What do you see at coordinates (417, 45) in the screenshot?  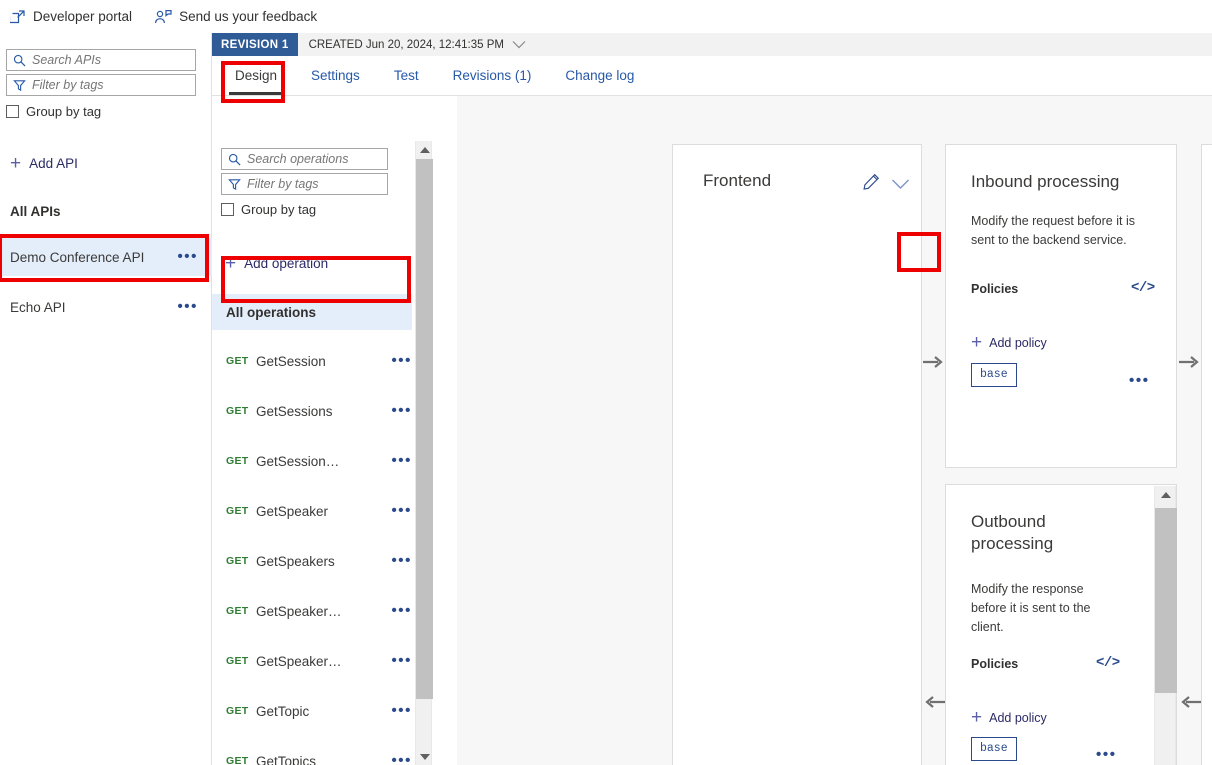 I see `revision-created-info: CREATED Jun 20, 2024, 12:41:35 PM` at bounding box center [417, 45].